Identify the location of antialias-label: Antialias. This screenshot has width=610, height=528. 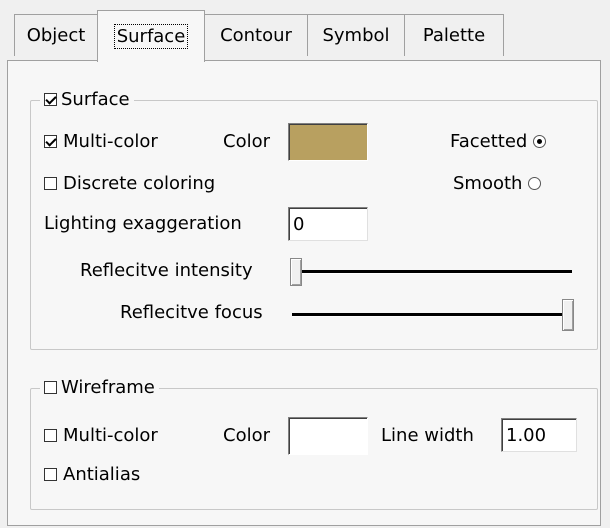
(102, 474).